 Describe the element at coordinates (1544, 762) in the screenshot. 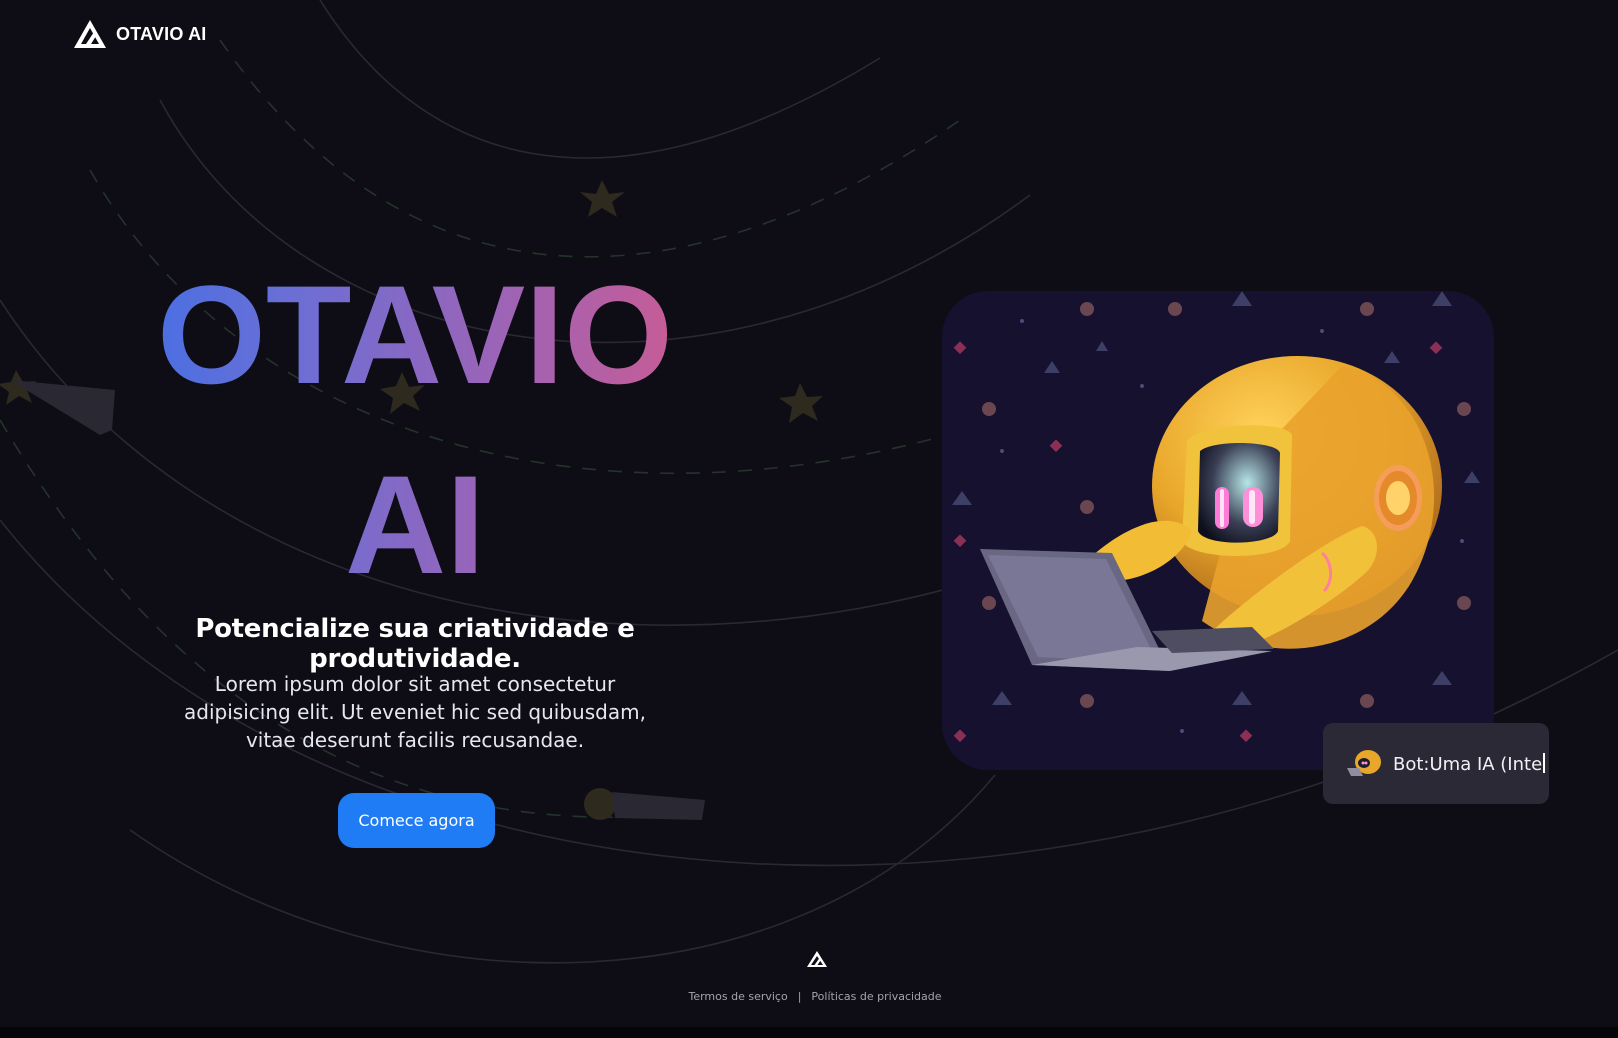

I see `text-cursor` at that location.